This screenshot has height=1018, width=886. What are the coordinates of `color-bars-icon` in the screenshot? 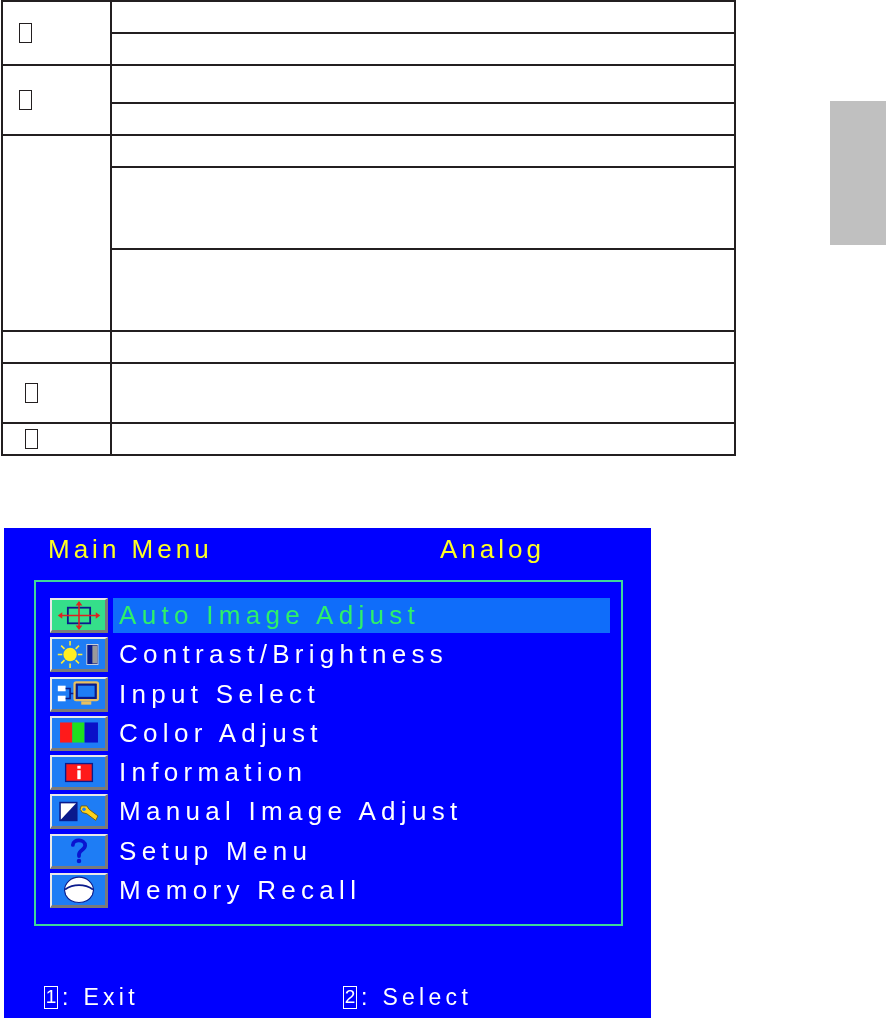 It's located at (79, 733).